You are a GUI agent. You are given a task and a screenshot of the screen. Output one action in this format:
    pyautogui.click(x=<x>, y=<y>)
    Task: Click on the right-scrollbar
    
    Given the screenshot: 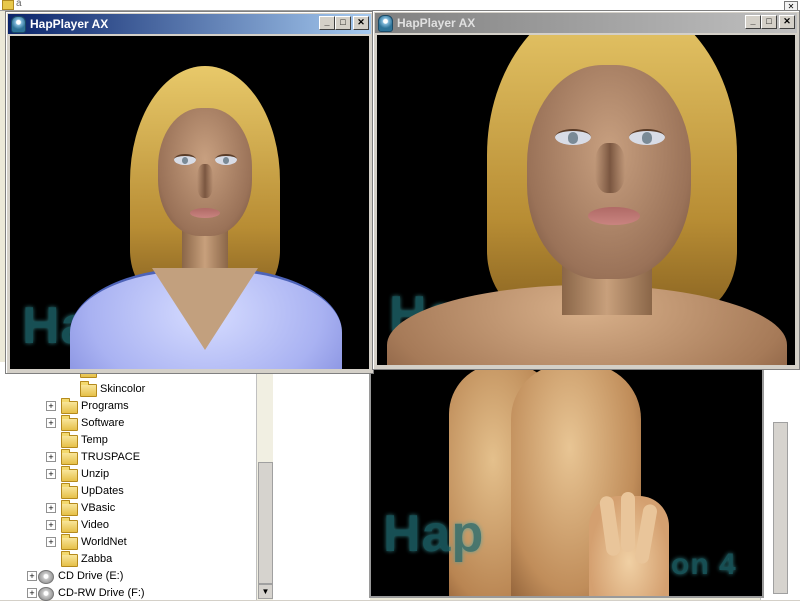 What is the action you would take?
    pyautogui.click(x=780, y=481)
    